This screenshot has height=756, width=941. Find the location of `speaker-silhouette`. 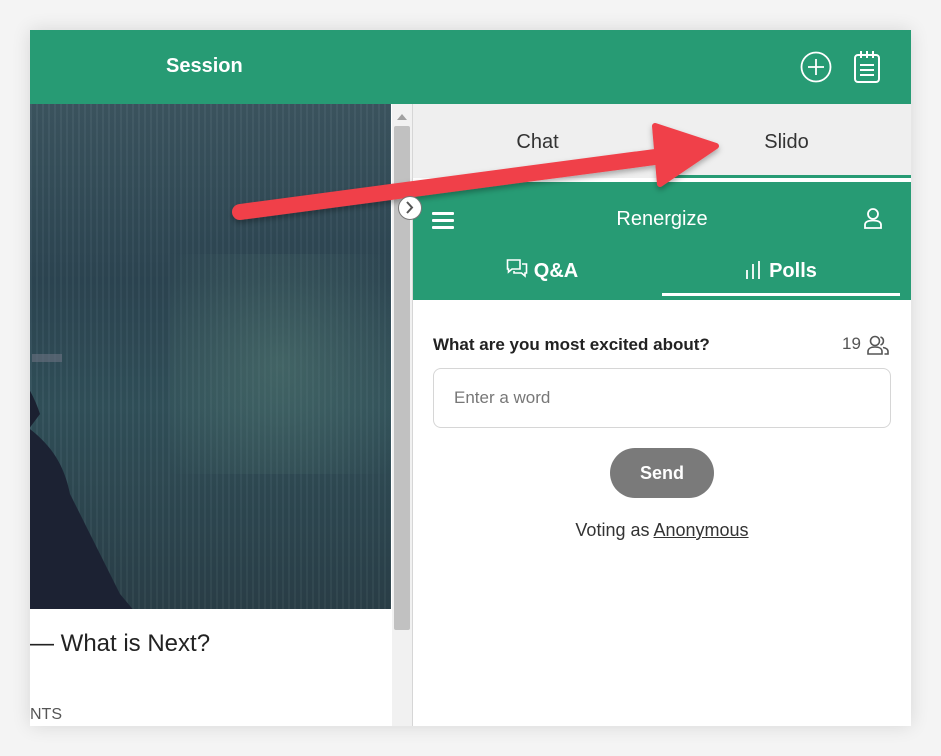

speaker-silhouette is located at coordinates (81, 481).